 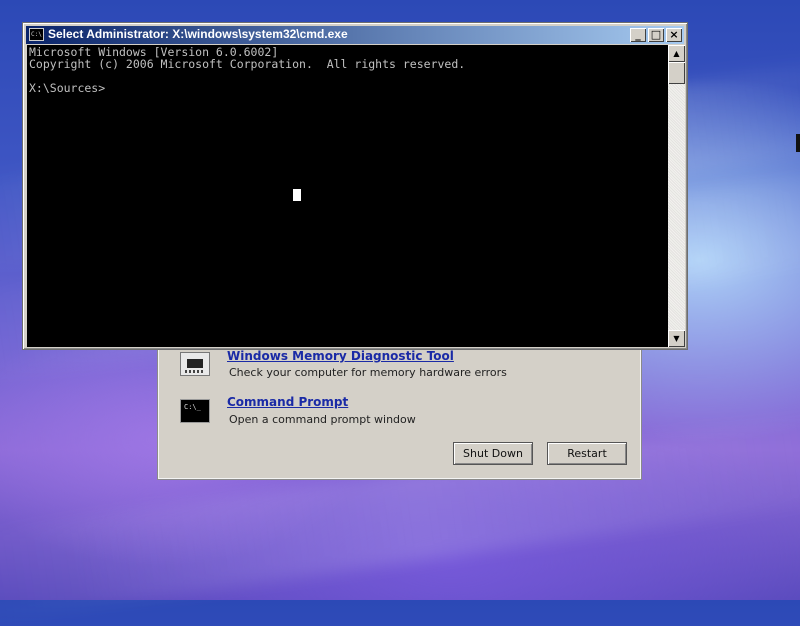 I want to click on command-prompt-description: Open a command prompt window, so click(x=322, y=419).